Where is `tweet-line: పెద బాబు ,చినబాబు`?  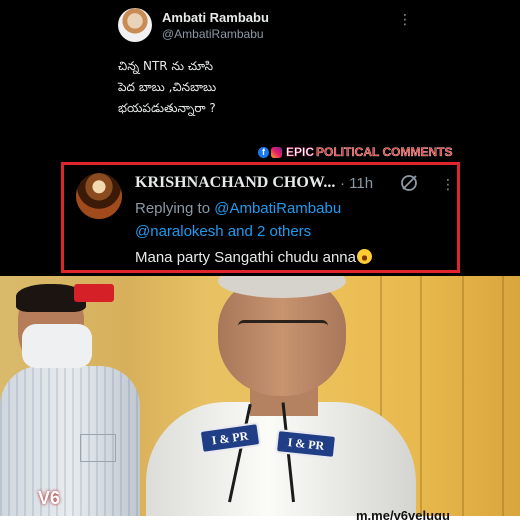 tweet-line: పెద బాబు ,చినబాబు is located at coordinates (167, 87).